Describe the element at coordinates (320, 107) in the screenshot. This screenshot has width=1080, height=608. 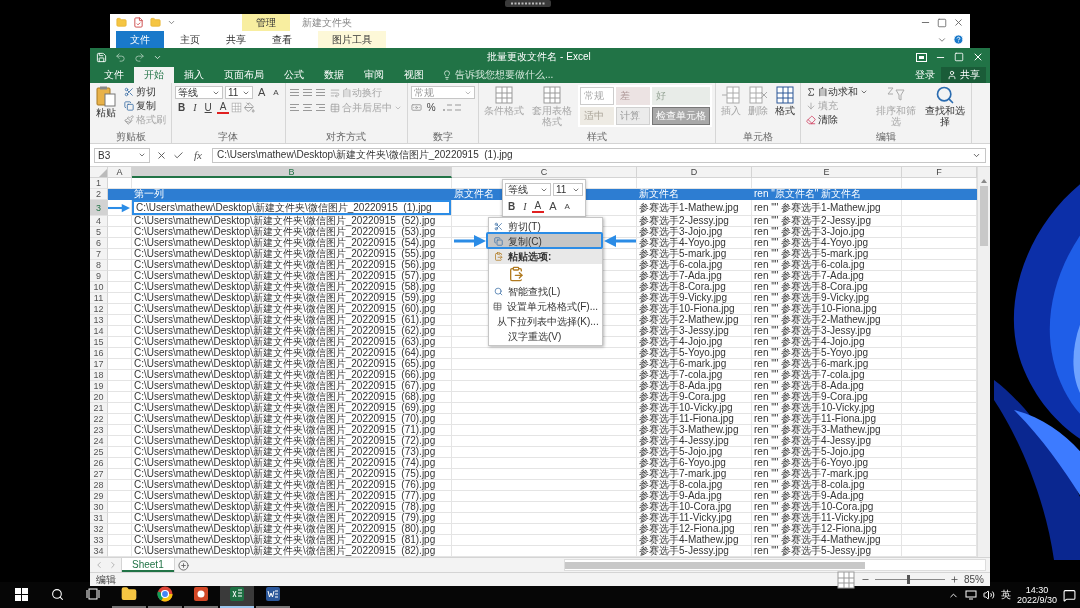
I see `align-right-icon` at that location.